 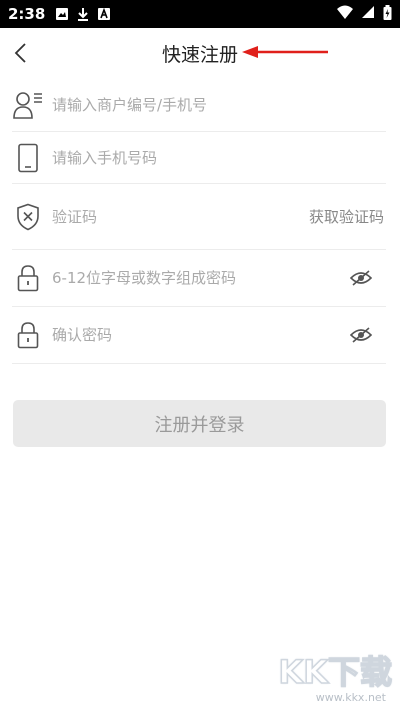 I want to click on status-bar: 2:38, so click(x=200, y=14).